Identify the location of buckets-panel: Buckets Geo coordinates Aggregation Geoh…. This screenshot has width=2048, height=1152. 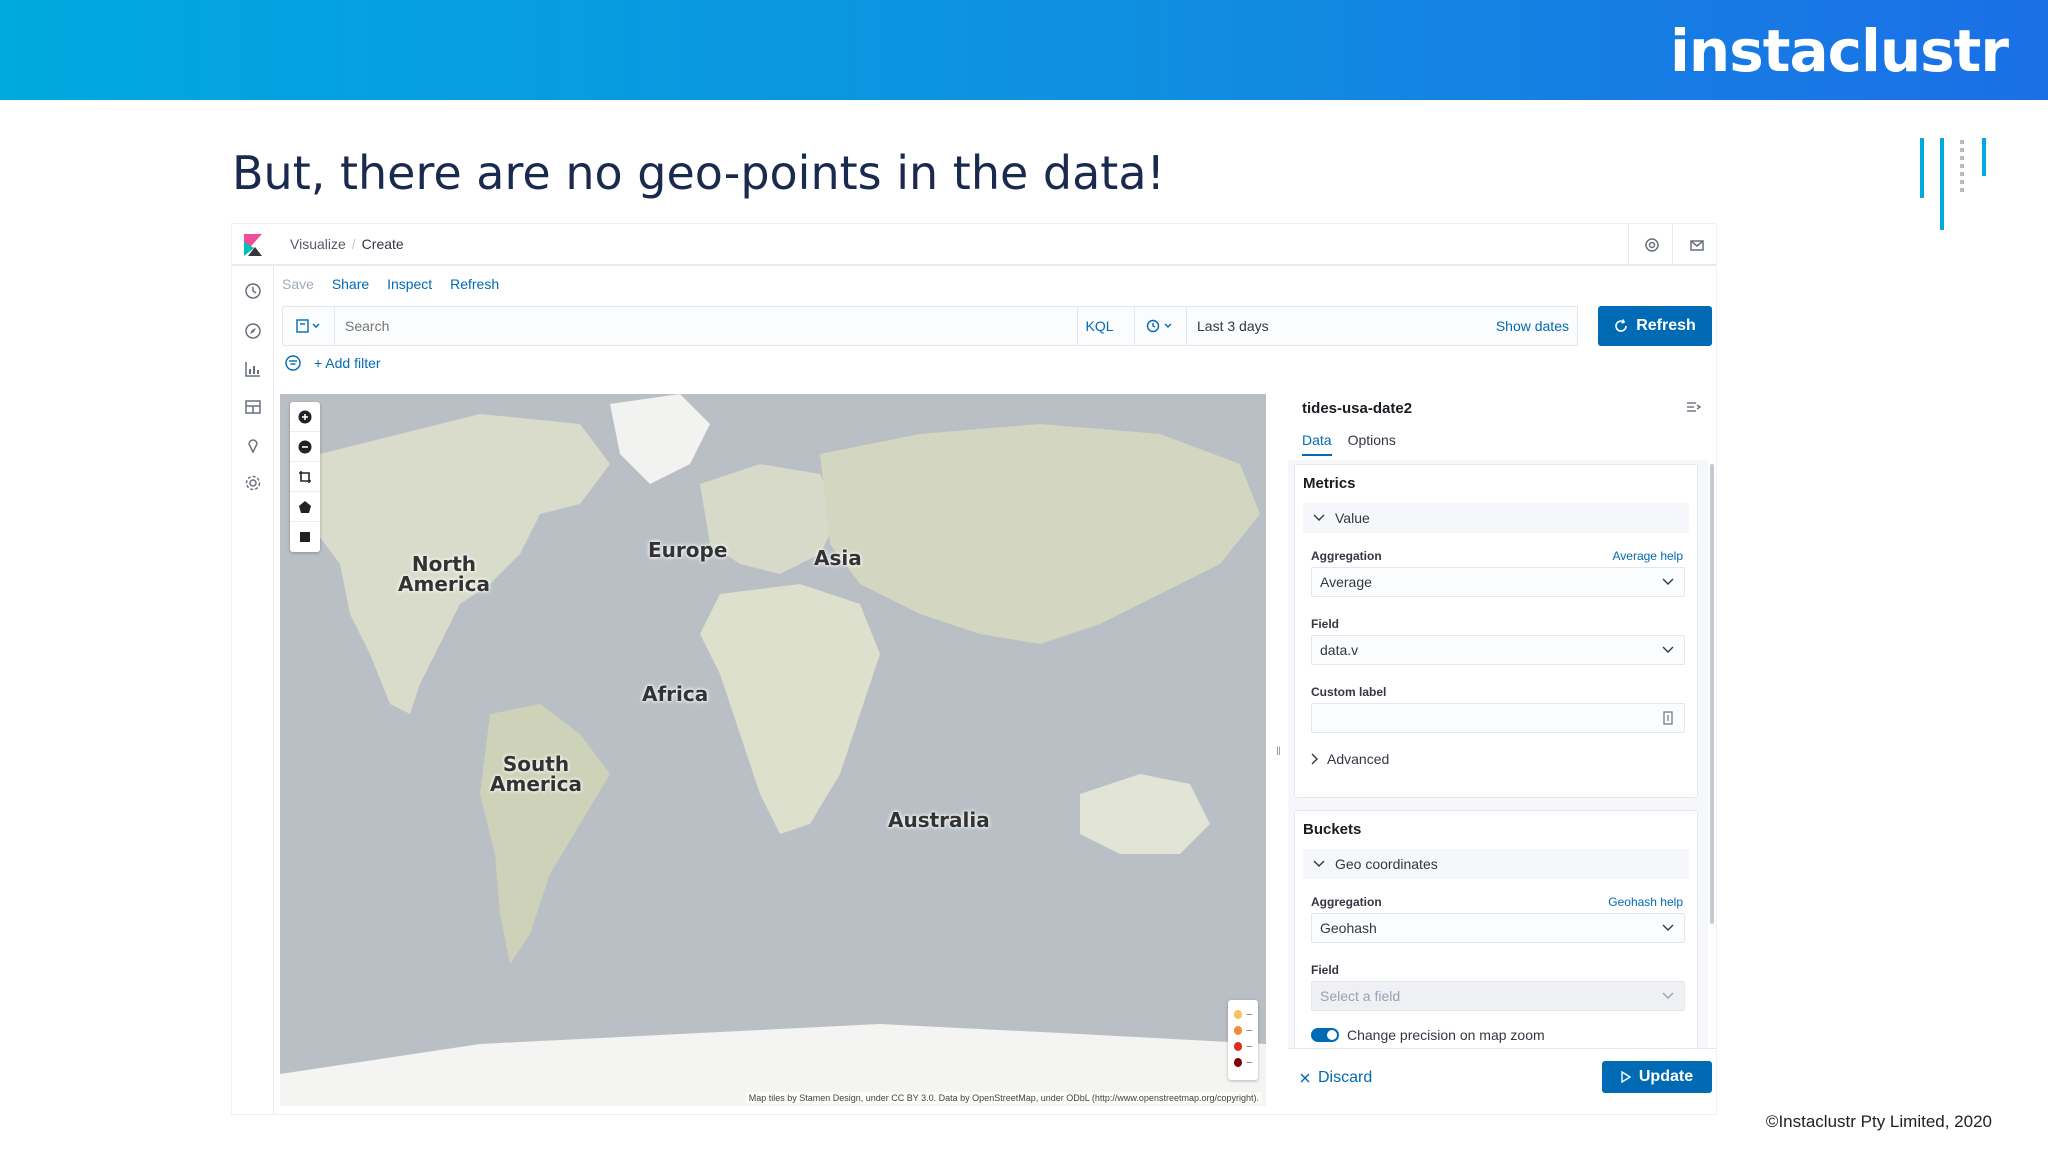
(1496, 929).